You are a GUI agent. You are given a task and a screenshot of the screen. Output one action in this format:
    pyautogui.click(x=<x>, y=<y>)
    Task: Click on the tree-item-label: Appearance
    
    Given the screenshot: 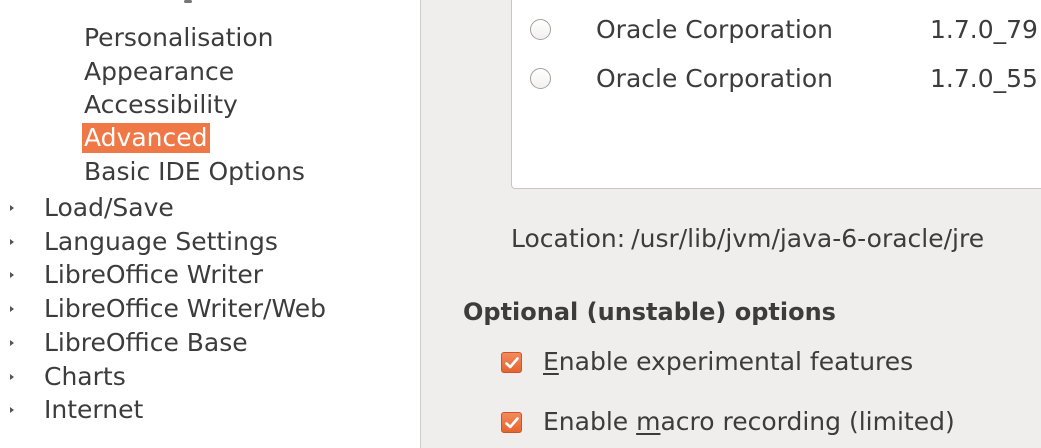 What is the action you would take?
    pyautogui.click(x=159, y=71)
    